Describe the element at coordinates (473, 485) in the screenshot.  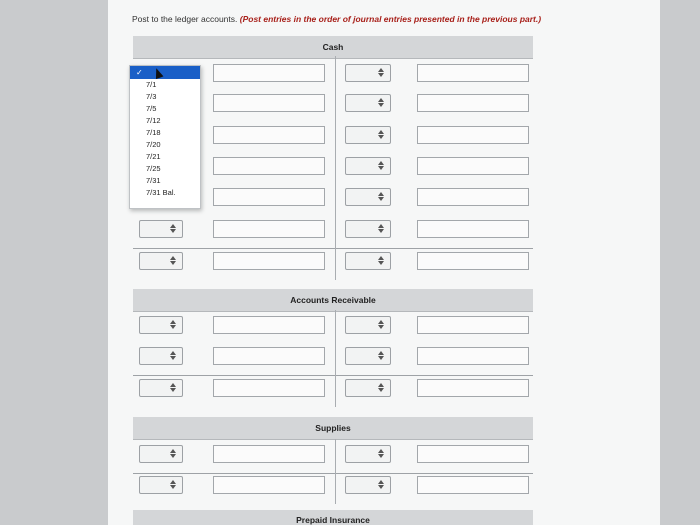
I see `supplies-balance-credit` at that location.